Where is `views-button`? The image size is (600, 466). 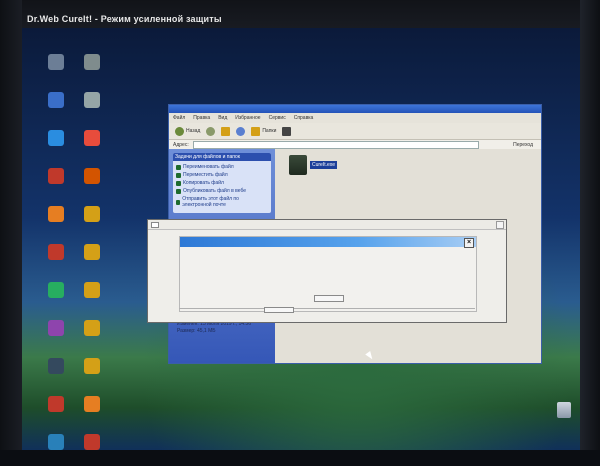 views-button is located at coordinates (287, 131).